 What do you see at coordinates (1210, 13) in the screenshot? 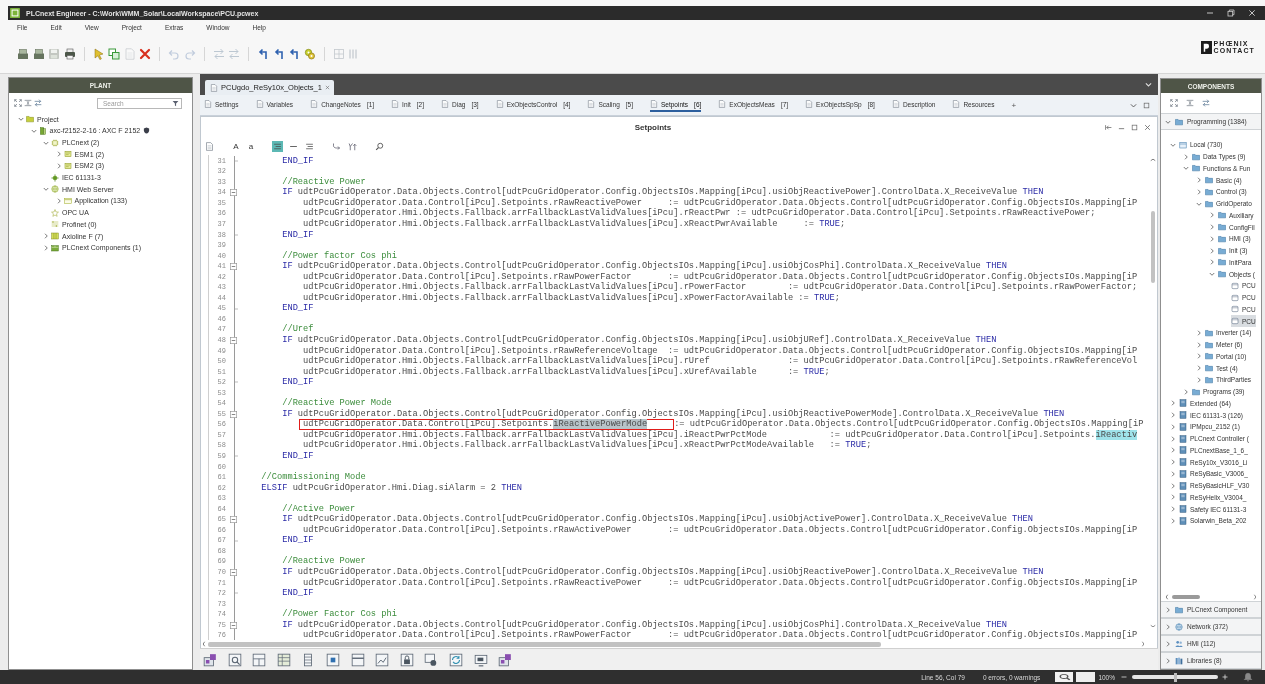
I see `minimize-icon` at bounding box center [1210, 13].